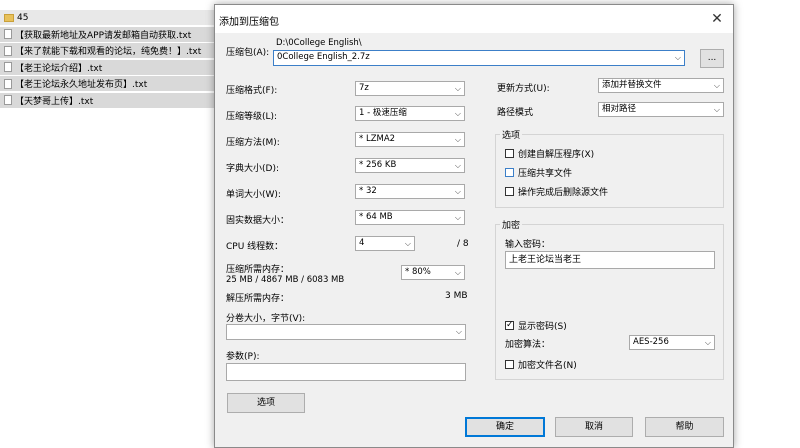 The height and width of the screenshot is (448, 800). What do you see at coordinates (632, 85) in the screenshot?
I see `update-value: 添加并替换文件` at bounding box center [632, 85].